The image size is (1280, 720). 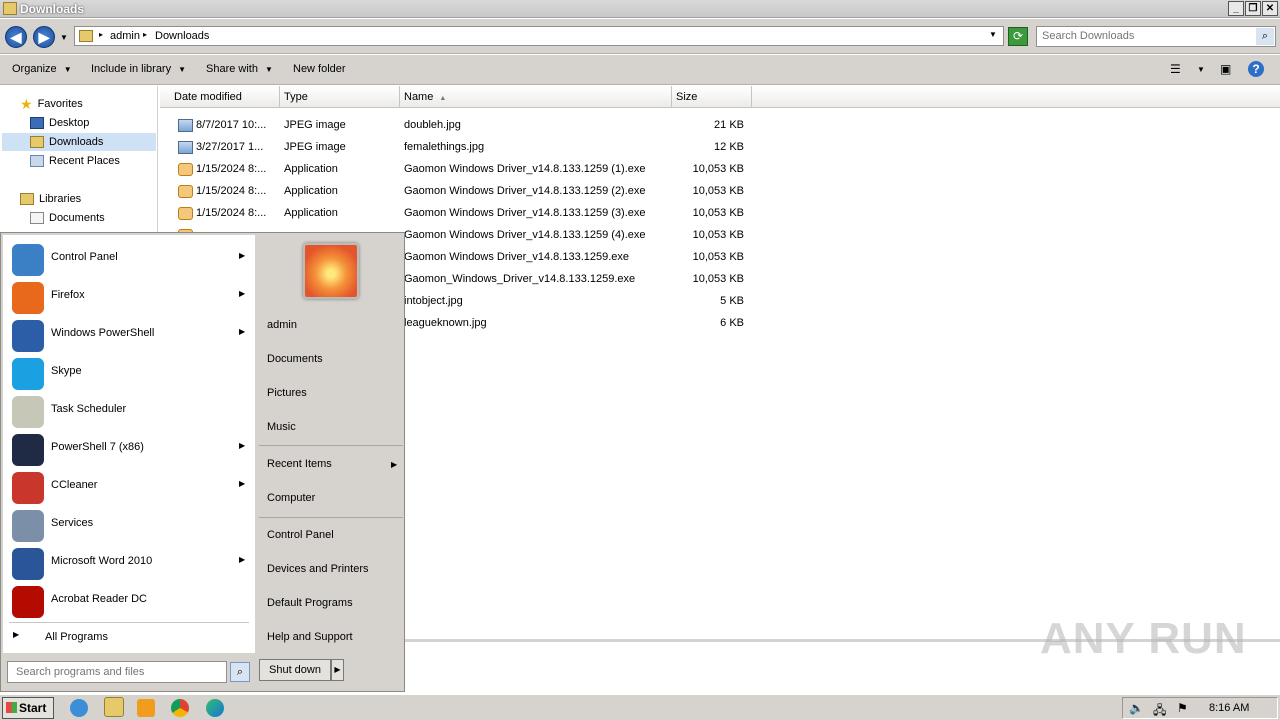 I want to click on start-right-music: Music, so click(x=281, y=427).